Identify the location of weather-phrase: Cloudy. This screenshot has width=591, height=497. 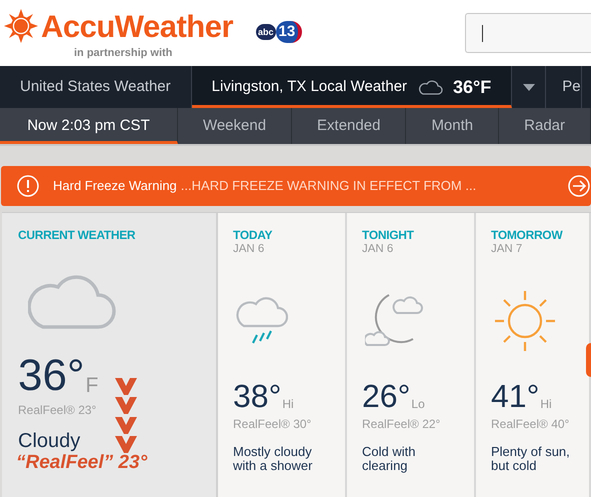
(50, 441).